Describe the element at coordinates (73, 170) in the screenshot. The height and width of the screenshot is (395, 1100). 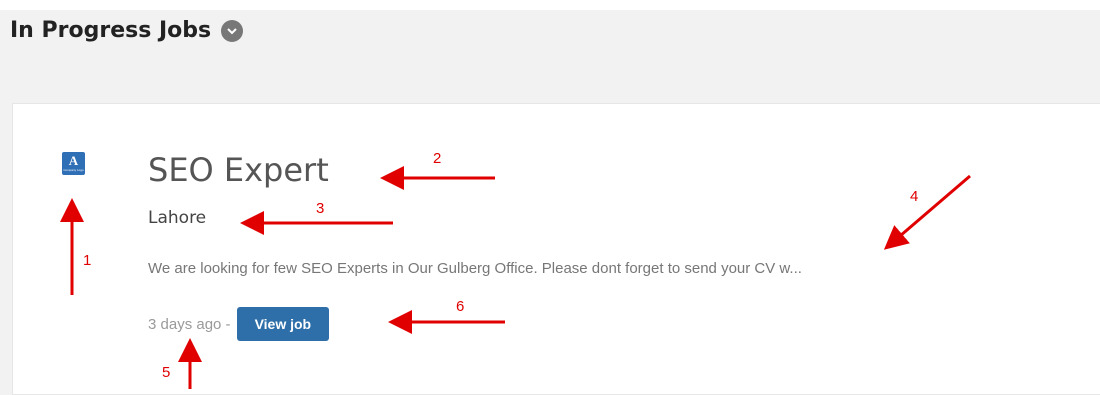
I see `logo-caption: Company Logo` at that location.